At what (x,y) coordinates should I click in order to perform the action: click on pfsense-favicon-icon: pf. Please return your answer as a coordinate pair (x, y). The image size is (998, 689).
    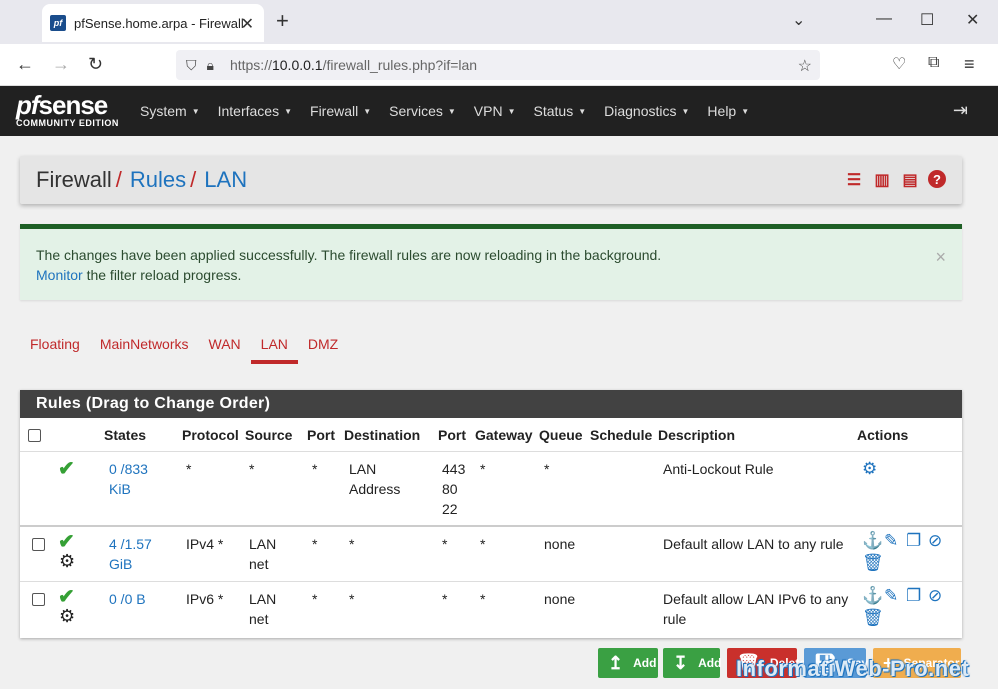
    Looking at the image, I should click on (58, 23).